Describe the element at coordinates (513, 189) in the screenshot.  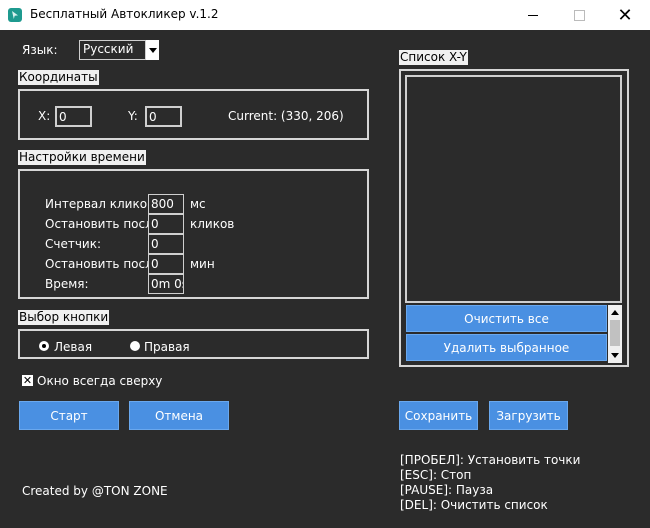
I see `xy-list` at that location.